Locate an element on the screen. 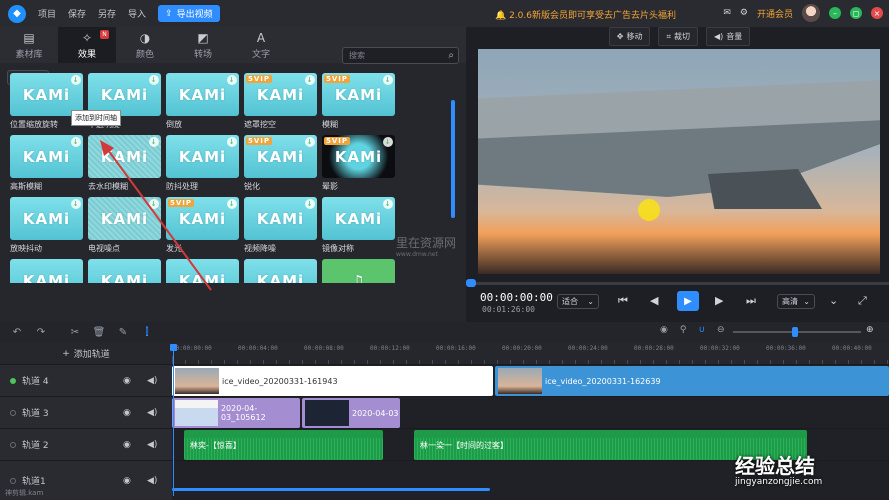  search-icon: ⌕ is located at coordinates (451, 55).